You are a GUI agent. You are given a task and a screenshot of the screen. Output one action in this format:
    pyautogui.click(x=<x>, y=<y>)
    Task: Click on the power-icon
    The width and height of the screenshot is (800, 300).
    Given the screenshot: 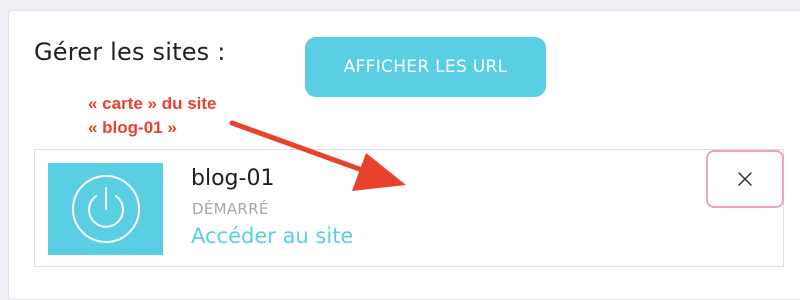 What is the action you would take?
    pyautogui.click(x=105, y=209)
    